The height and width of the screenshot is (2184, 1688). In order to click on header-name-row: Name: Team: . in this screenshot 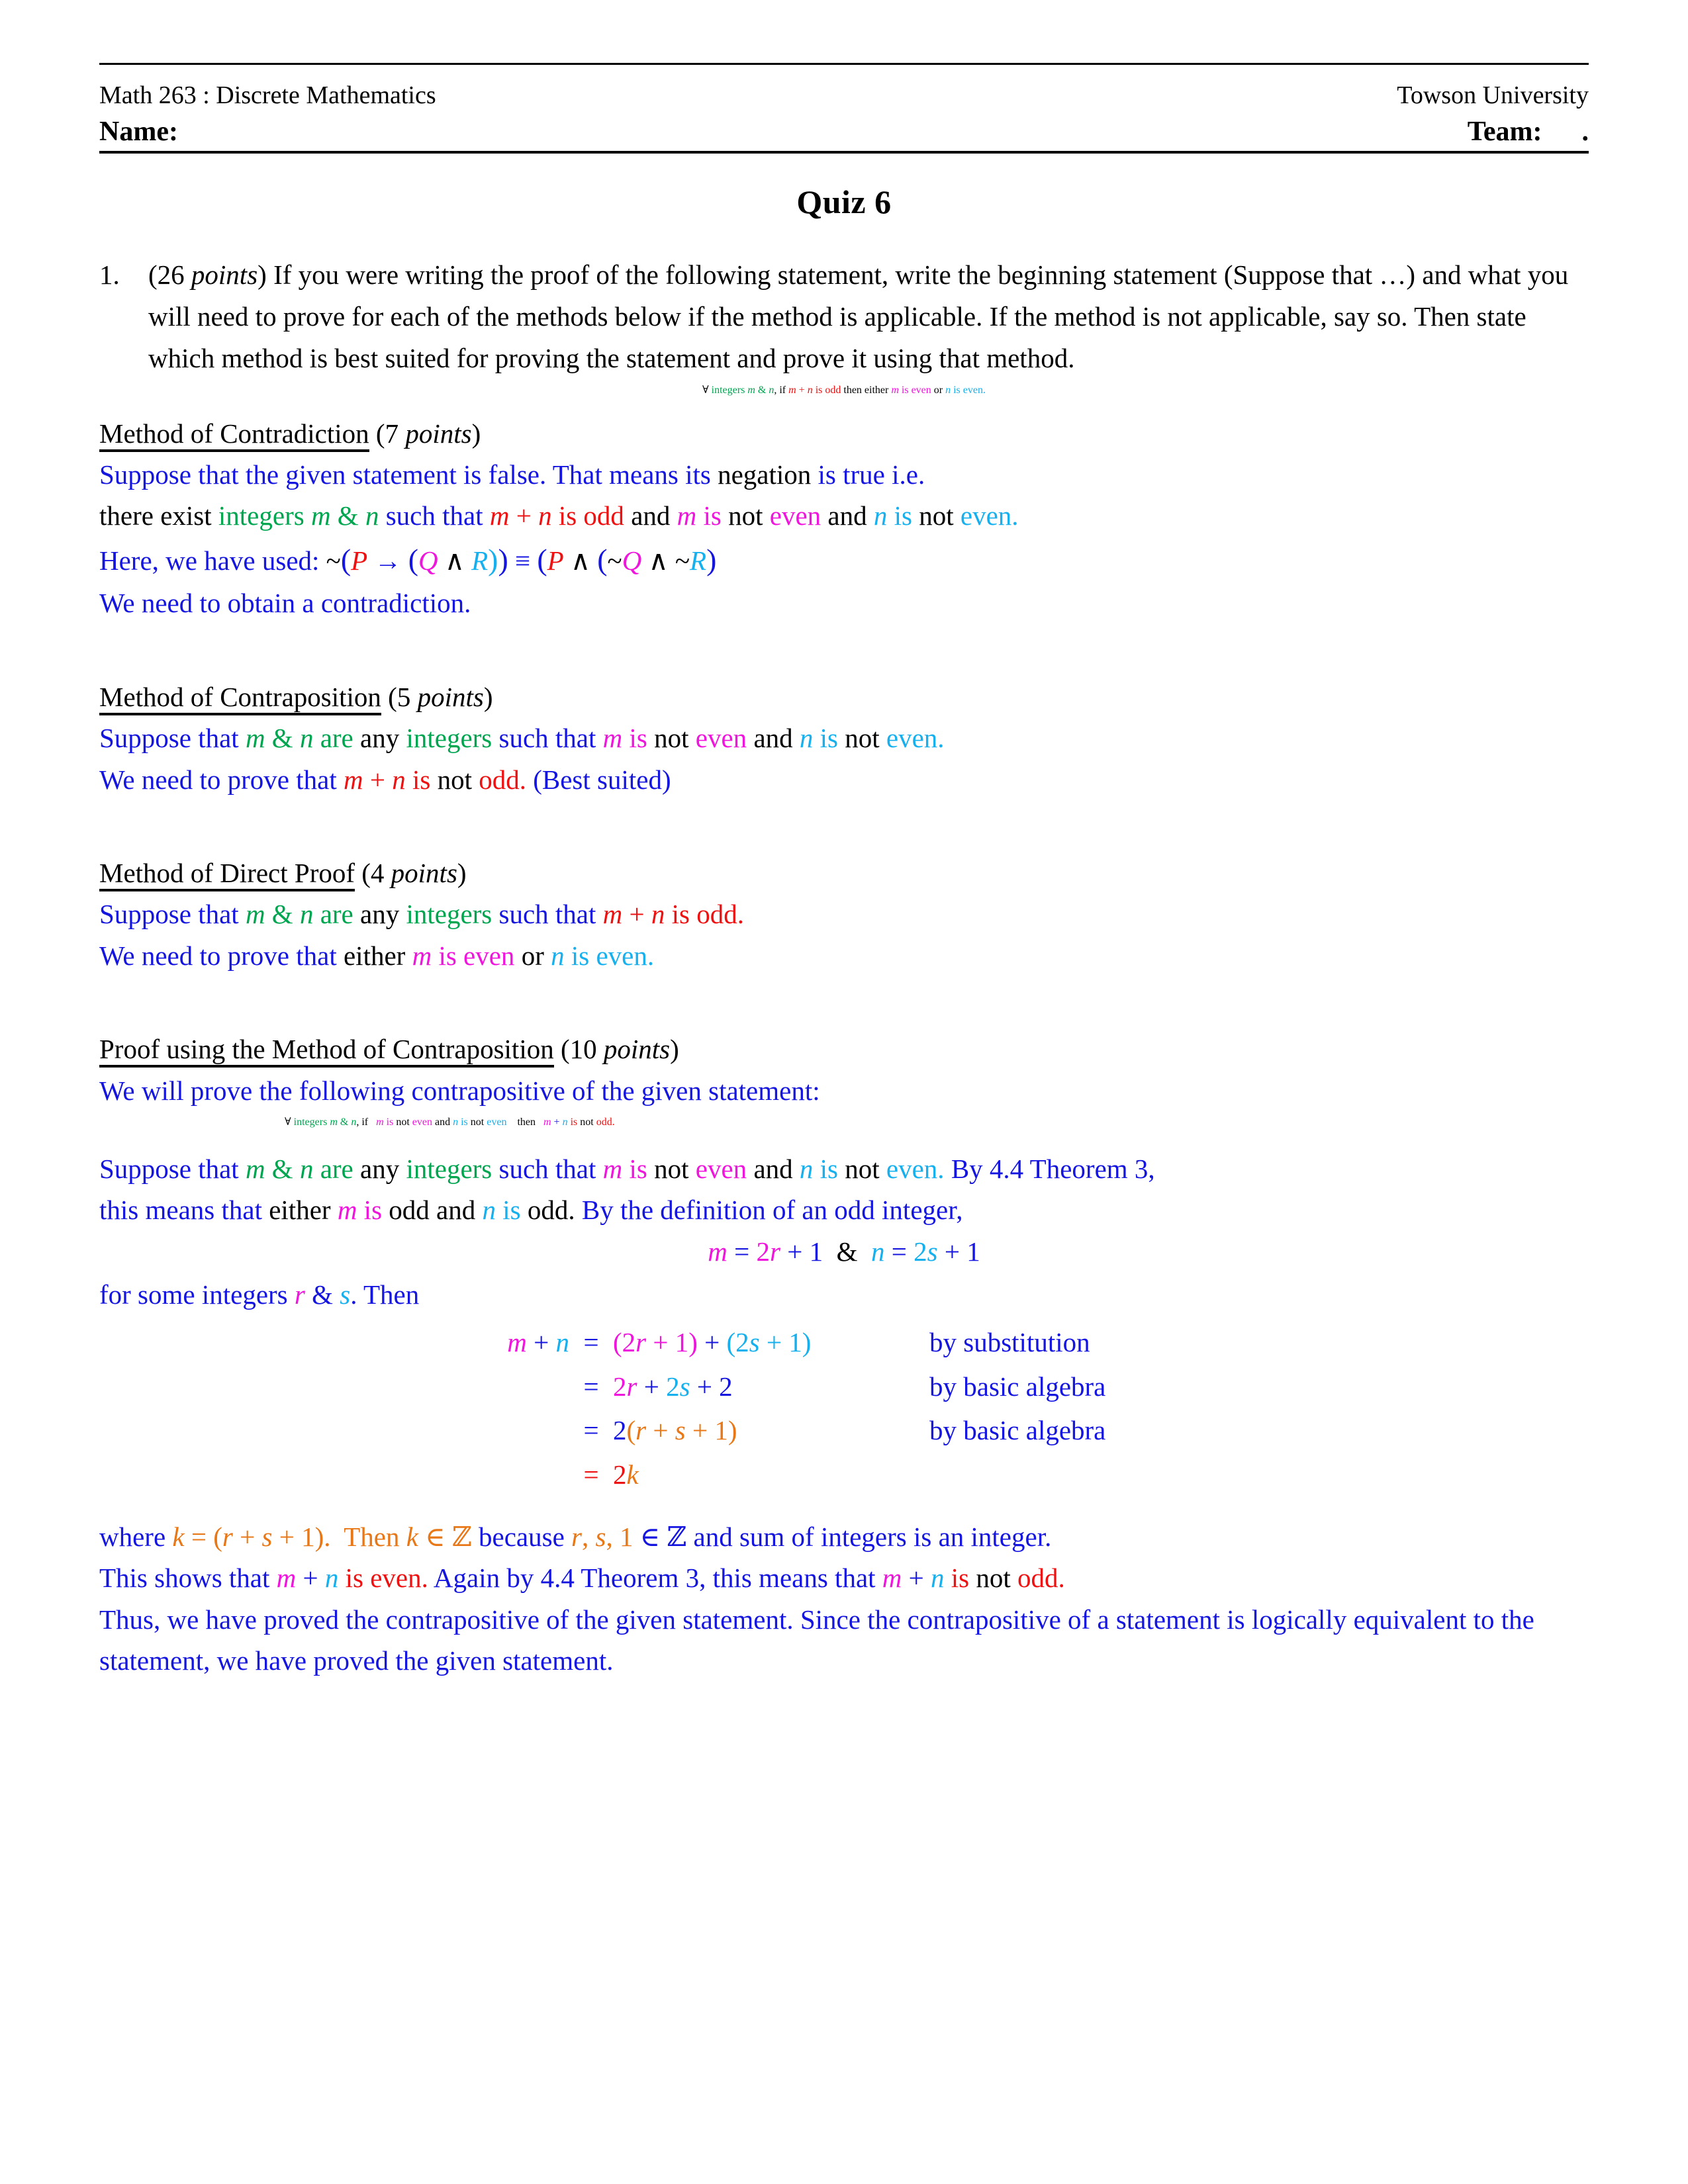, I will do `click(844, 132)`.